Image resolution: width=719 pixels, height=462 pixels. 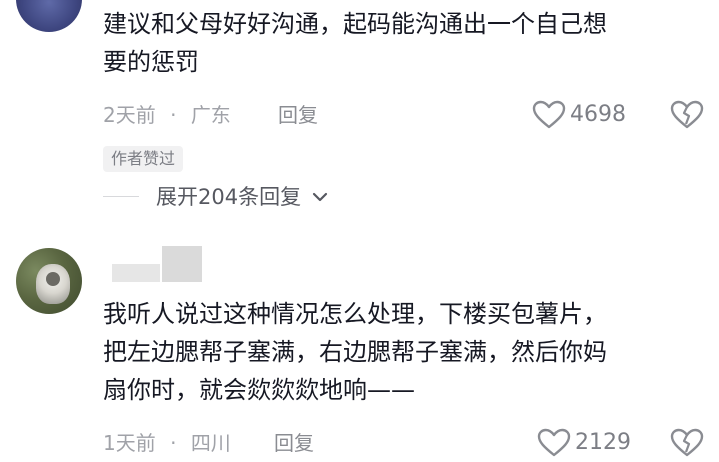 I want to click on comment-meta: 1天前 · 四川, so click(x=167, y=443).